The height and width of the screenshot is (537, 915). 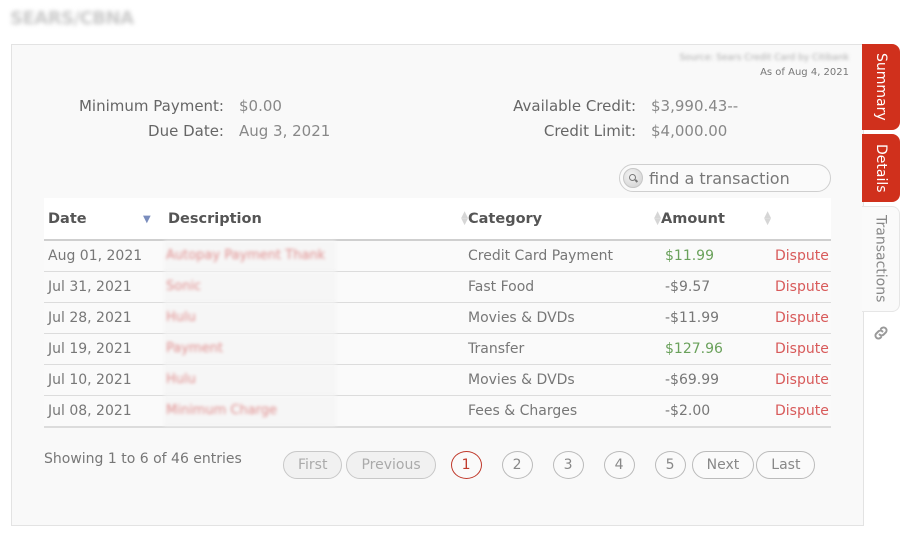 I want to click on available-credit-row: Available Credit: $3,990.43--, so click(x=632, y=105).